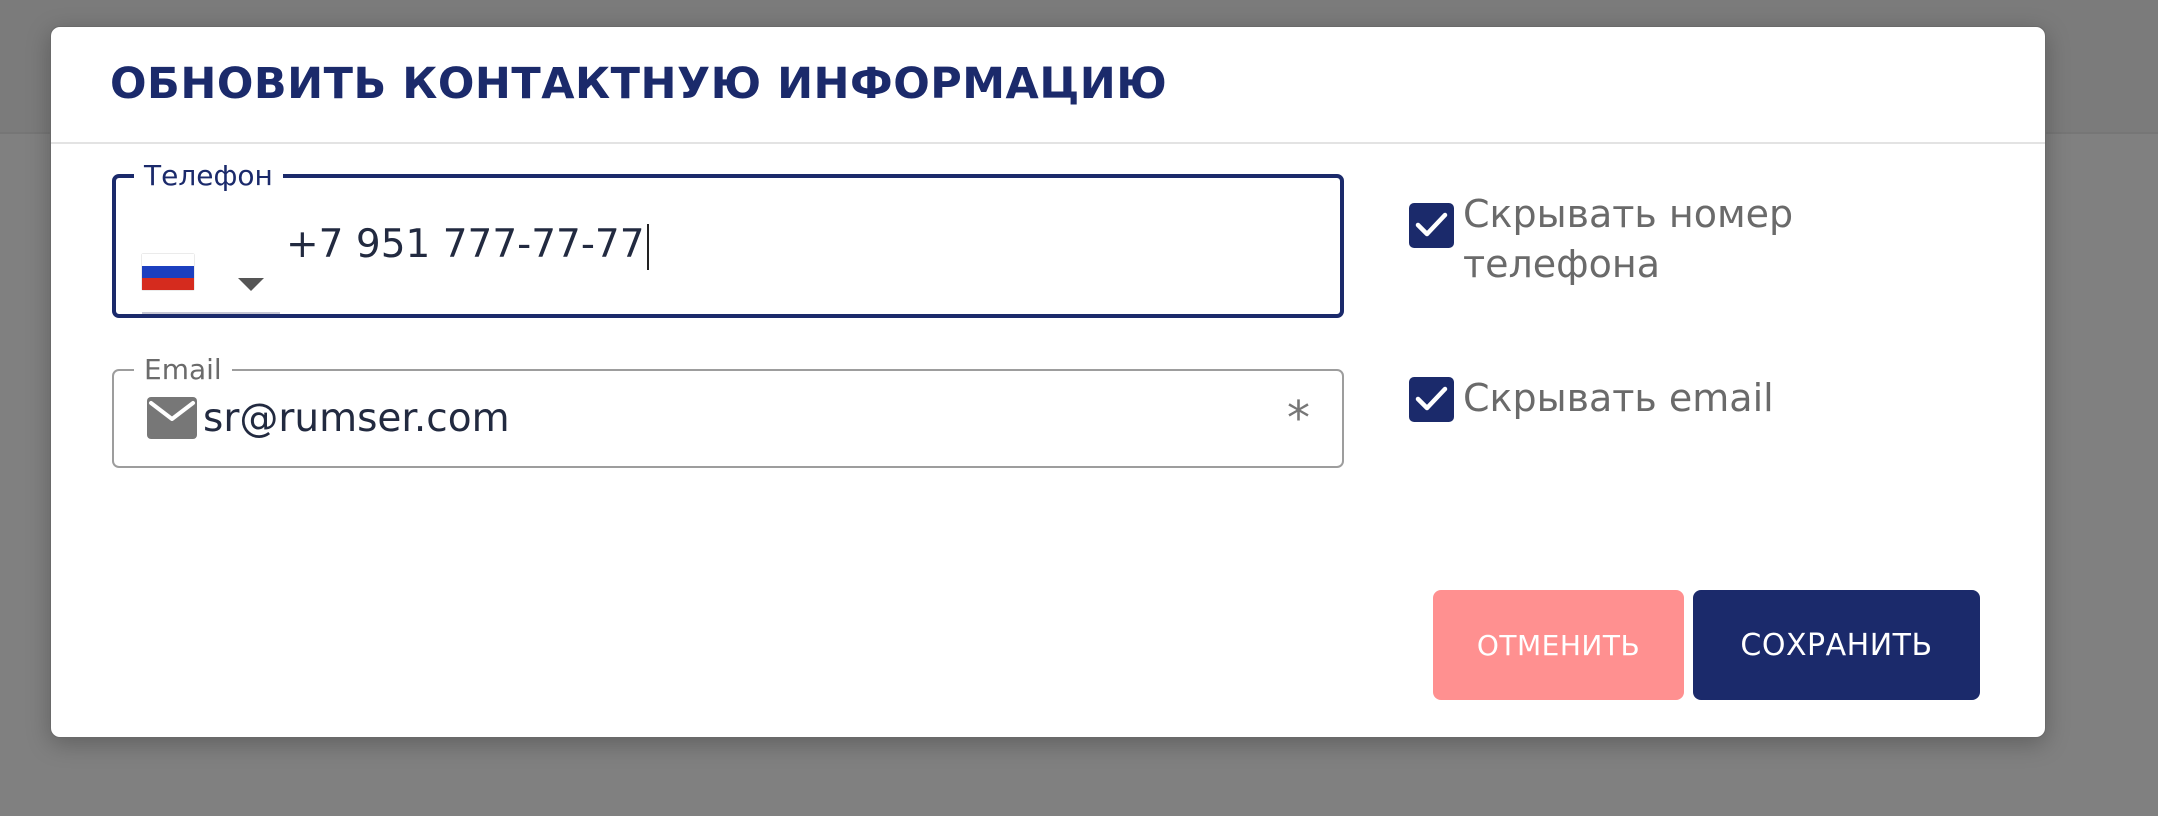 The image size is (2158, 816). What do you see at coordinates (183, 369) in the screenshot?
I see `email-label: Email` at bounding box center [183, 369].